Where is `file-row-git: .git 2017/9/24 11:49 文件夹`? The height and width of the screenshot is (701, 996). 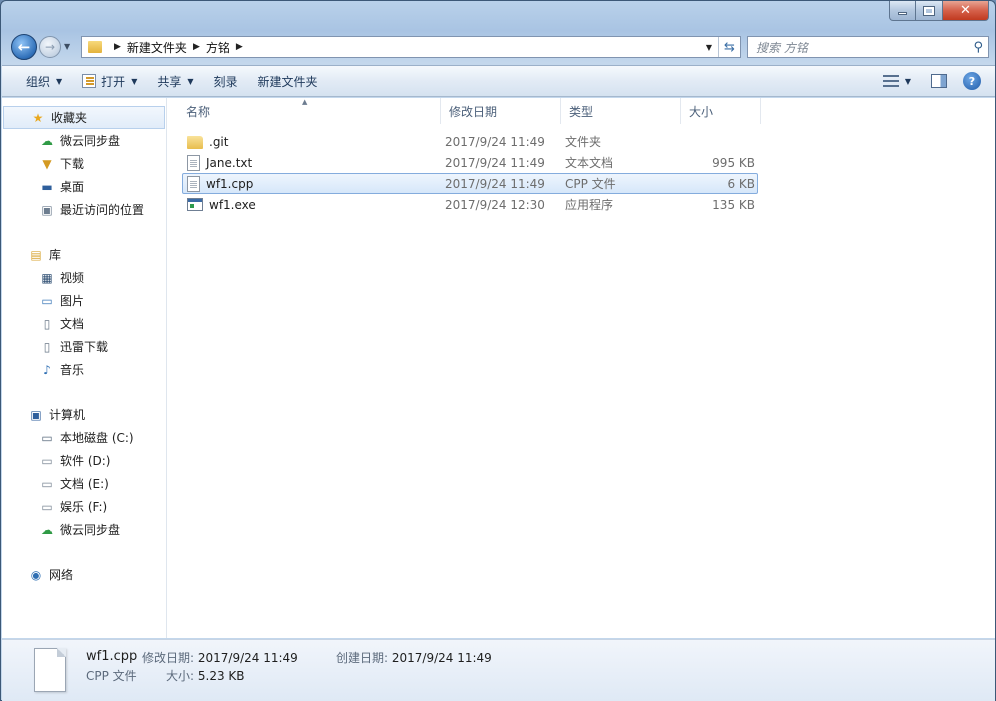
file-row-git: .git 2017/9/24 11:49 文件夹 is located at coordinates (470, 141).